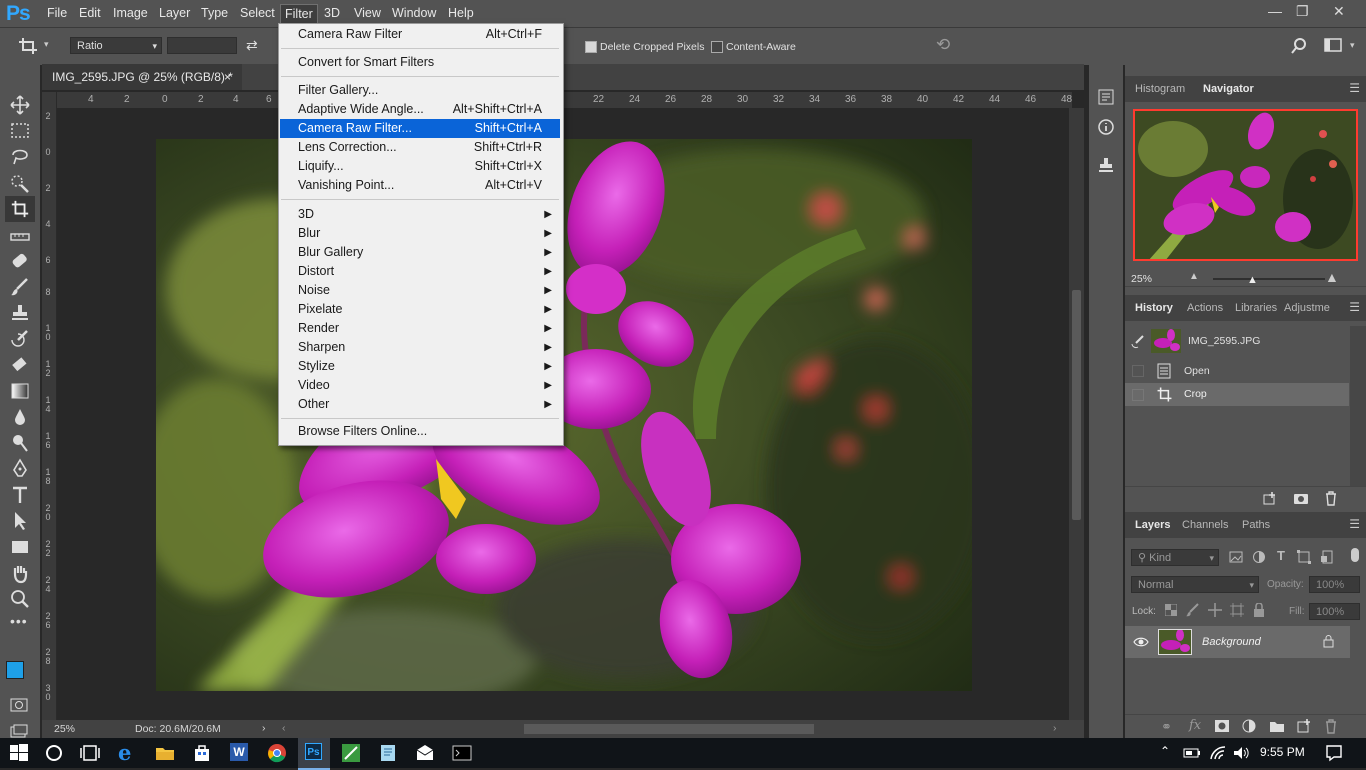 This screenshot has height=770, width=1366. Describe the element at coordinates (57, 13) in the screenshot. I see `menu-file: File` at that location.